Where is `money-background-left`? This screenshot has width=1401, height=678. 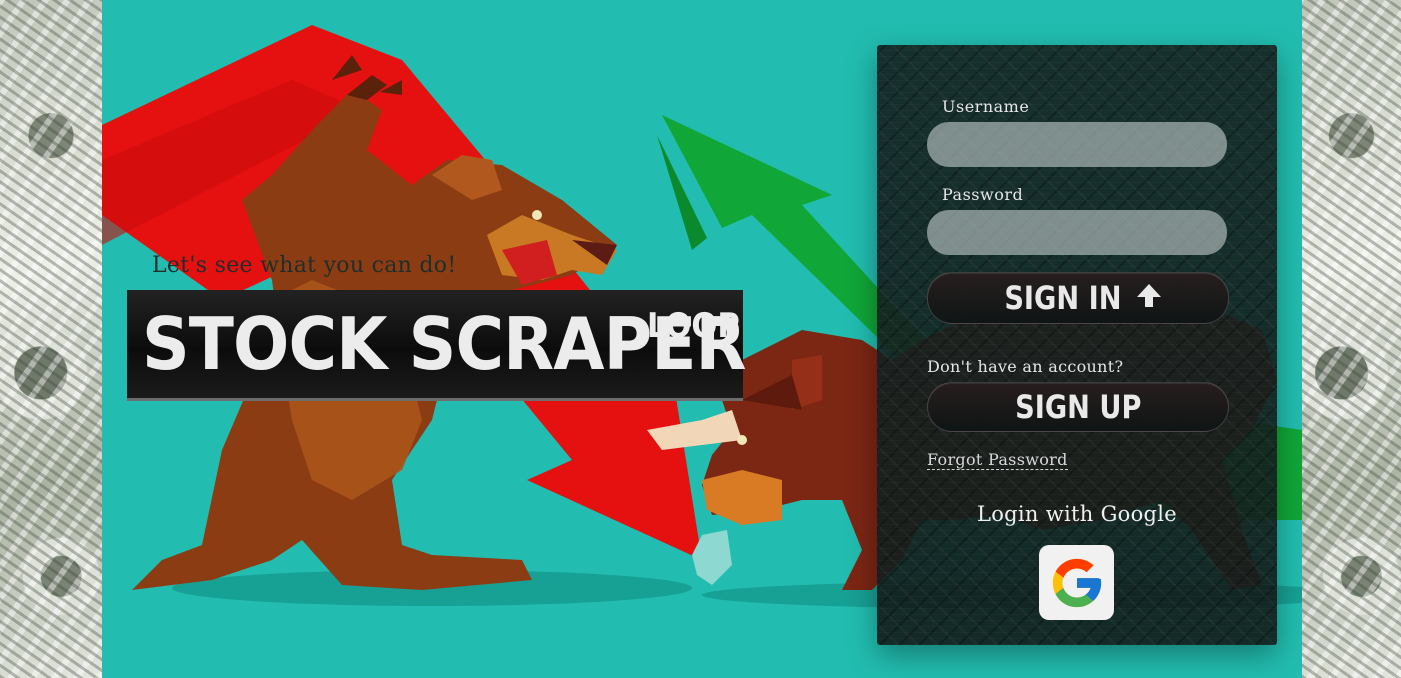 money-background-left is located at coordinates (51, 339).